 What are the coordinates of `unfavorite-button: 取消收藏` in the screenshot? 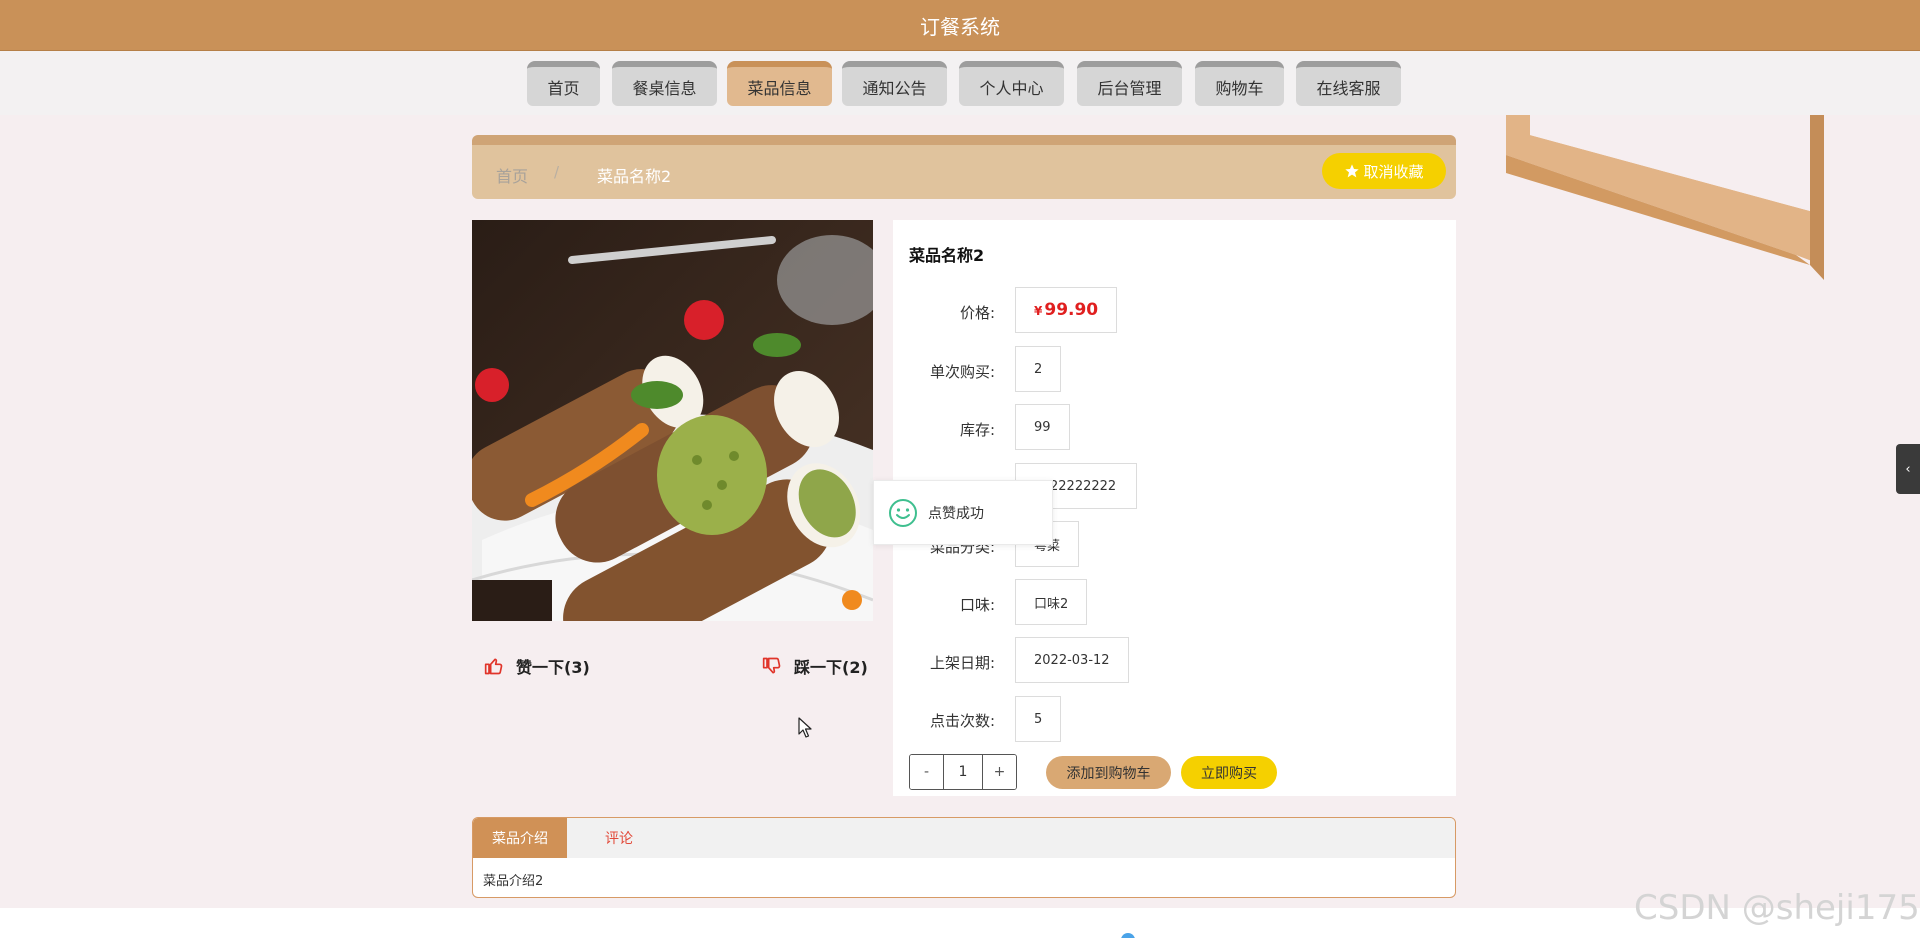 It's located at (1384, 171).